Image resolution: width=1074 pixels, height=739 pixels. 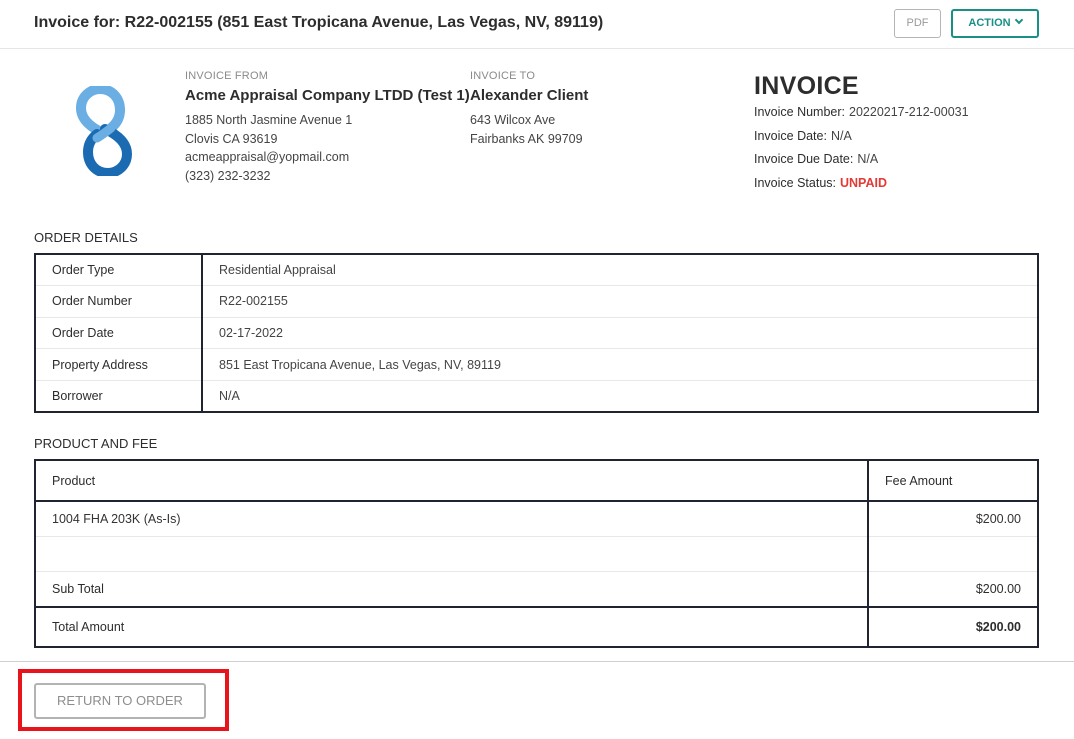 What do you see at coordinates (269, 120) in the screenshot?
I see `invoice-from-address-line: 1885 North Jasmine Avenue 1` at bounding box center [269, 120].